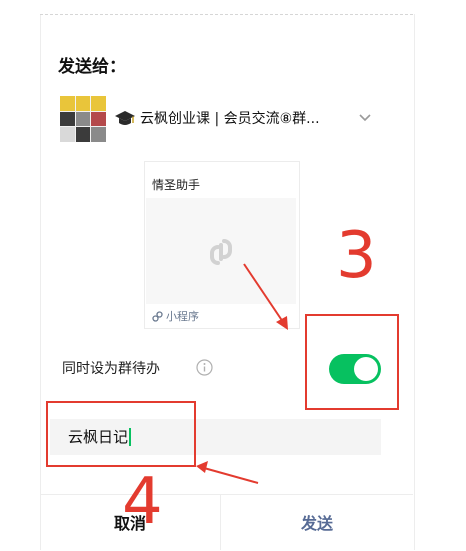 Image resolution: width=466 pixels, height=551 pixels. Describe the element at coordinates (157, 316) in the screenshot. I see `mini-program-icon` at that location.